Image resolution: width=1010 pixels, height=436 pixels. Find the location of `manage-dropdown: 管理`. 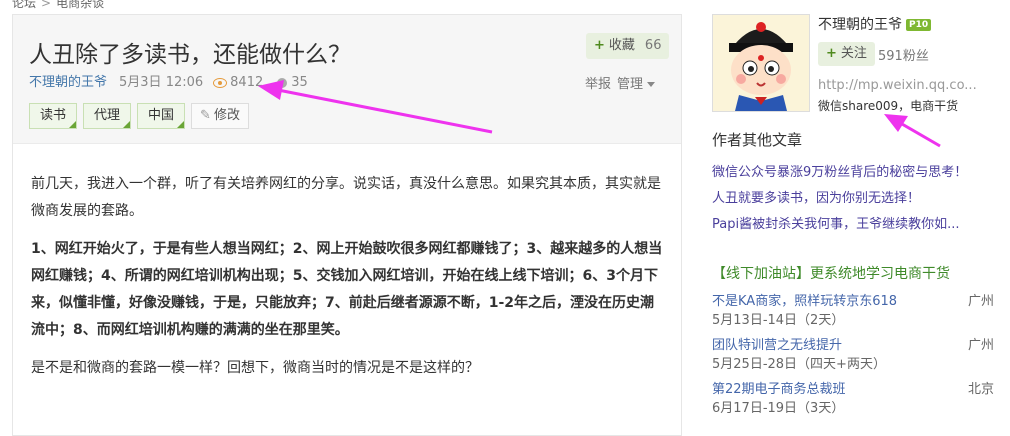

manage-dropdown: 管理 is located at coordinates (636, 84).